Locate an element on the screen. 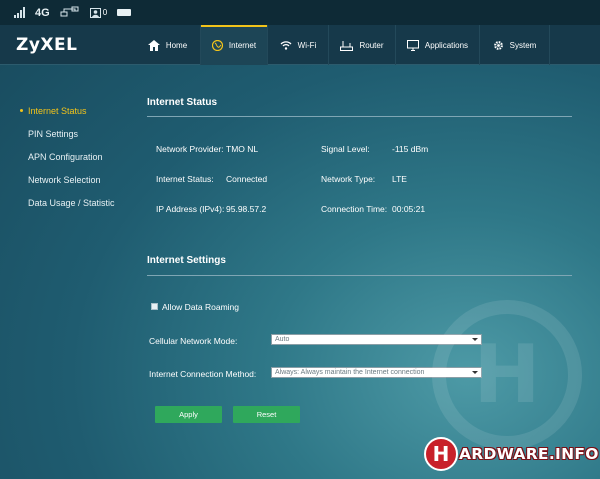 The image size is (600, 479). router-icon is located at coordinates (347, 45).